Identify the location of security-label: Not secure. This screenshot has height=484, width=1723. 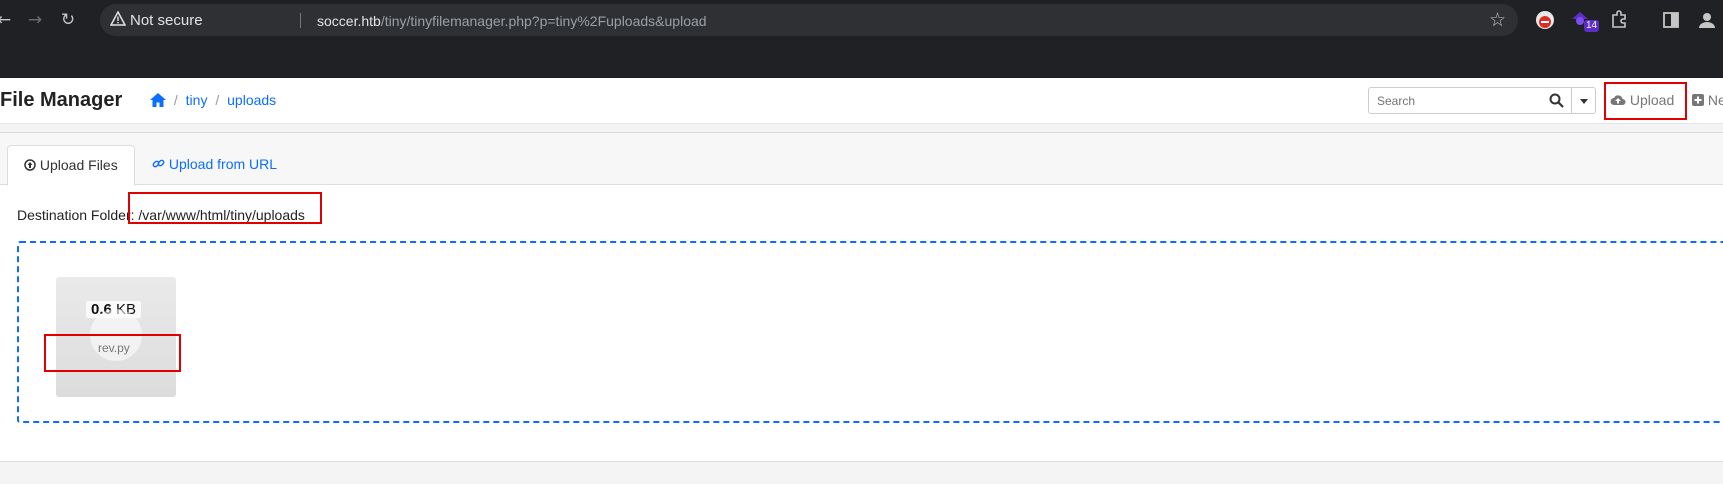
(166, 20).